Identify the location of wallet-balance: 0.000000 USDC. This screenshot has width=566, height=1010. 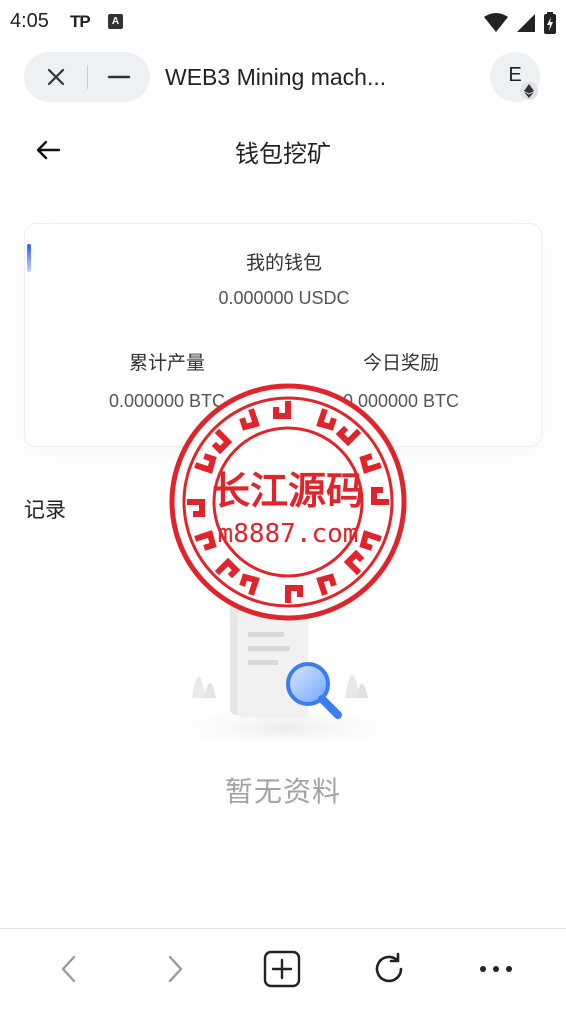
(284, 298).